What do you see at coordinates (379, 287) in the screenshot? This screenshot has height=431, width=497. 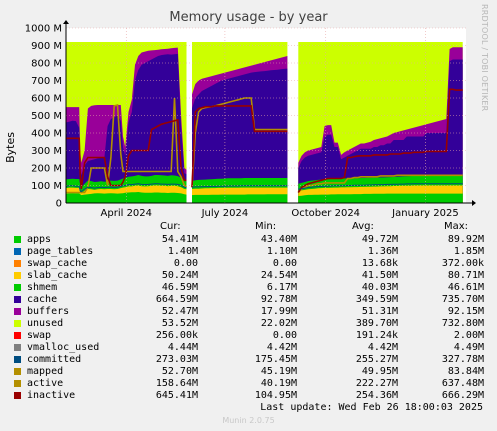 I see `legend-value-avg: 40.03M` at bounding box center [379, 287].